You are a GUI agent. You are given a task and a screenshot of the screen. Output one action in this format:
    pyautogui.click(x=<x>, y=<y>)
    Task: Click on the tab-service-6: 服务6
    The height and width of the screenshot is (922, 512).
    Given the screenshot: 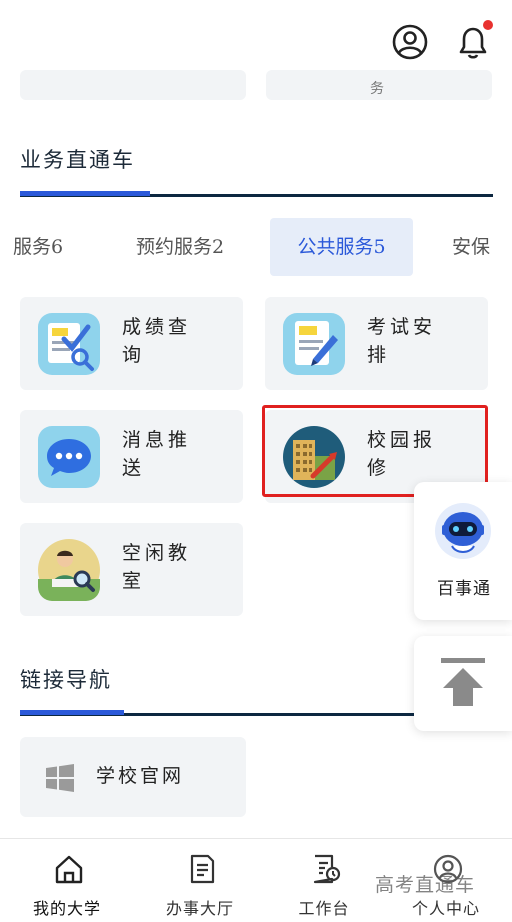 What is the action you would take?
    pyautogui.click(x=39, y=247)
    